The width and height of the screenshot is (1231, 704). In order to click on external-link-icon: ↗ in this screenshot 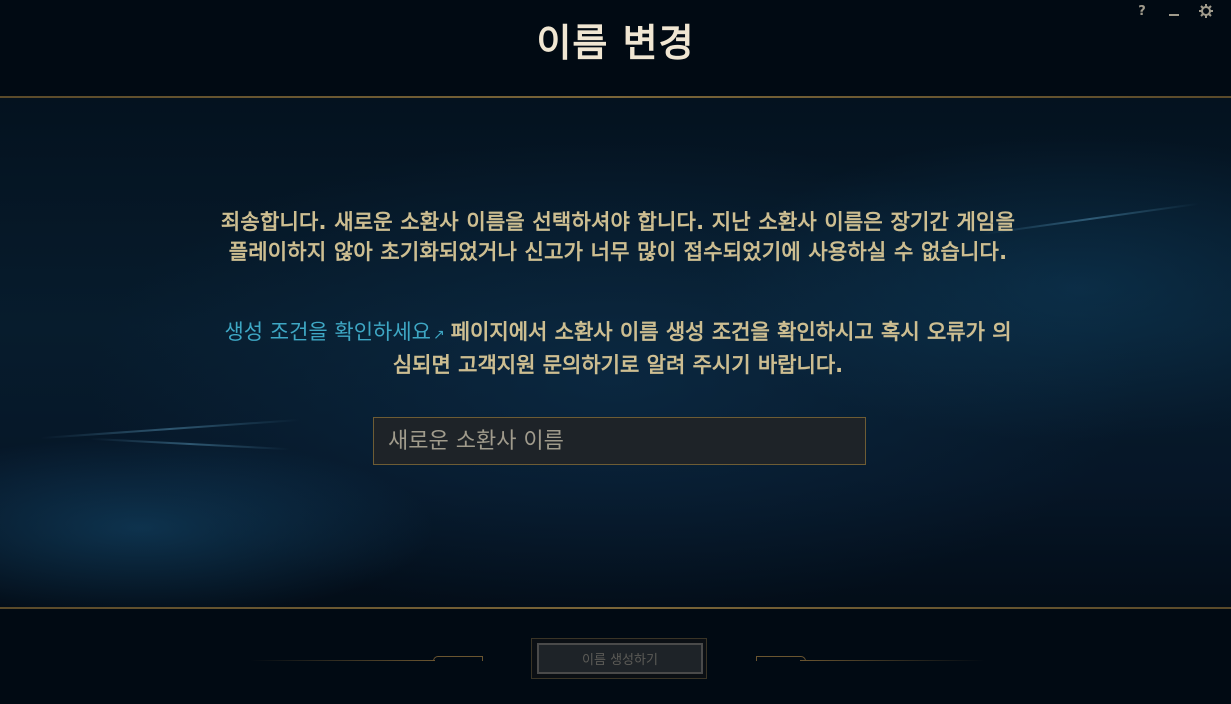, I will do `click(439, 335)`.